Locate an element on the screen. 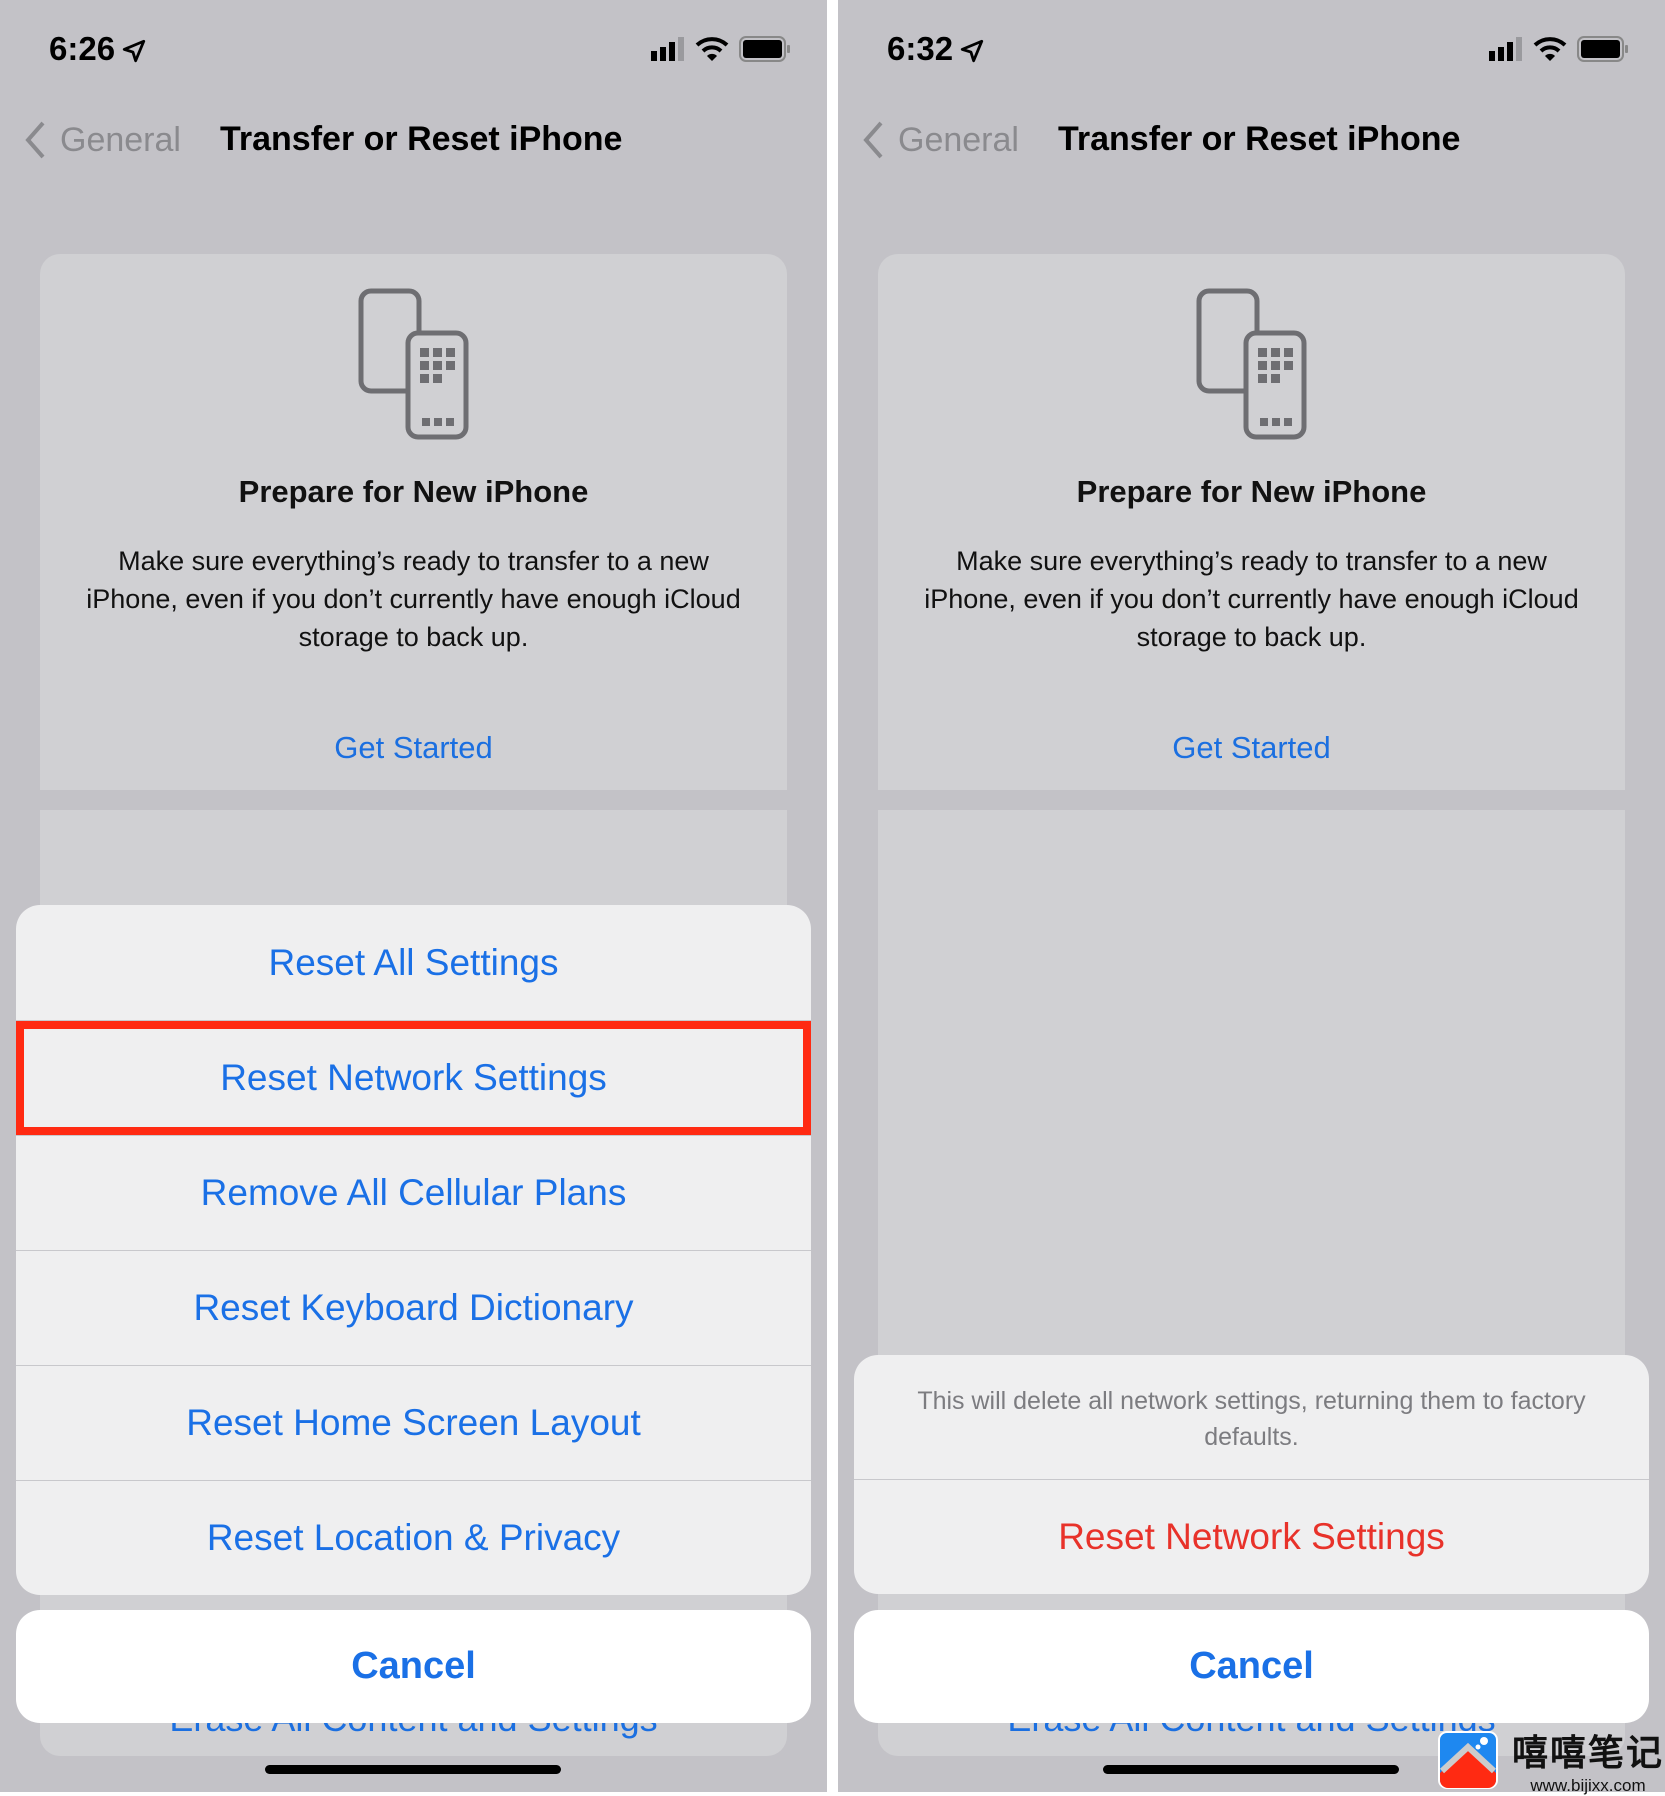 The width and height of the screenshot is (1665, 1796). confirm-reset-network-button: Reset Network Settings is located at coordinates (1251, 1536).